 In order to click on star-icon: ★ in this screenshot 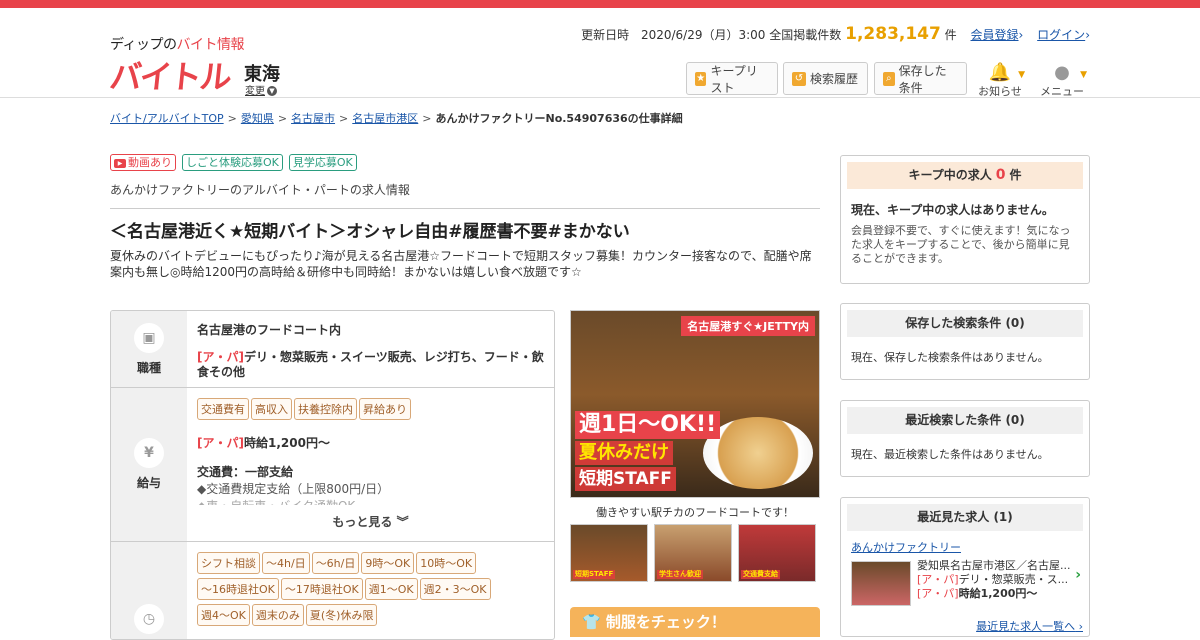, I will do `click(701, 78)`.